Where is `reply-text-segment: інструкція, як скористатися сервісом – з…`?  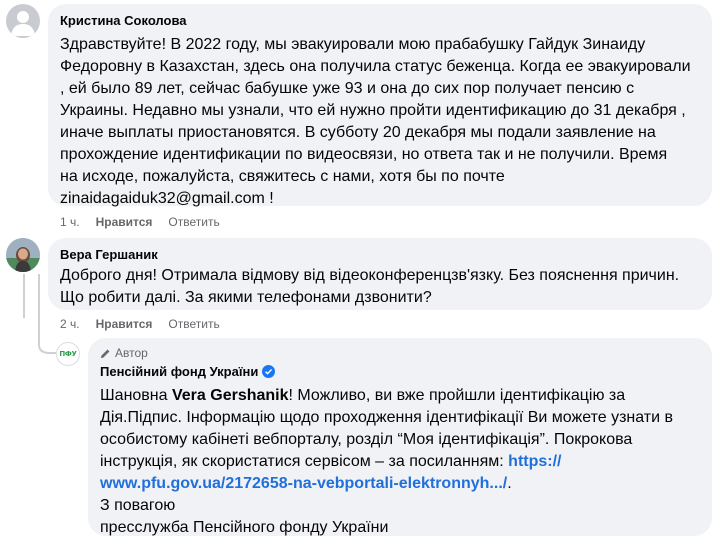
reply-text-segment: інструкція, як скористатися сервісом – з… is located at coordinates (304, 461).